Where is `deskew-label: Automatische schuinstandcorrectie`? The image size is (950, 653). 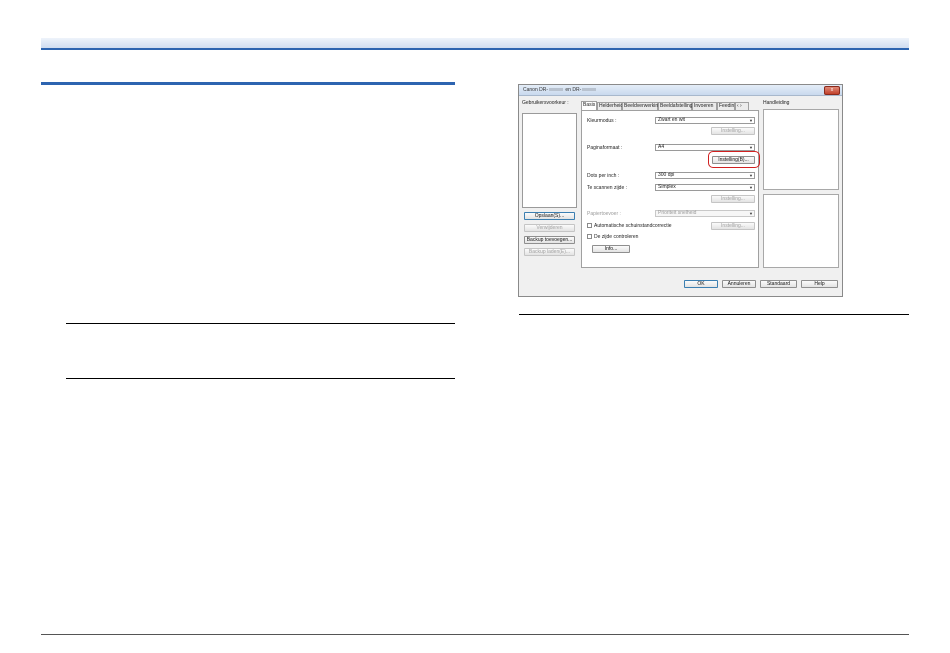 deskew-label: Automatische schuinstandcorrectie is located at coordinates (633, 226).